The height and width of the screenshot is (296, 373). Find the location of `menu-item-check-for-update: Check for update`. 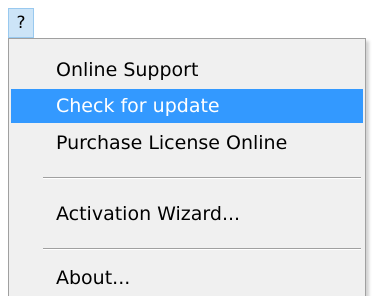

menu-item-check-for-update: Check for update is located at coordinates (187, 106).